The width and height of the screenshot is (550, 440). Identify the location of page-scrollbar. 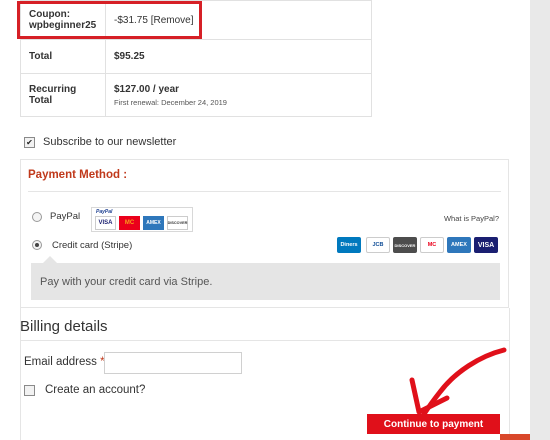
(540, 220).